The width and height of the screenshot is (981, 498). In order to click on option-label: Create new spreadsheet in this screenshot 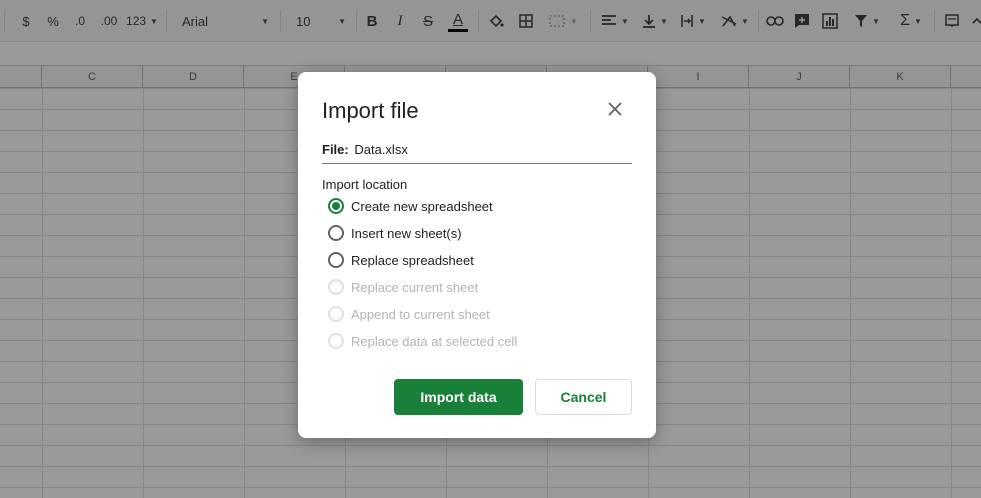, I will do `click(422, 206)`.